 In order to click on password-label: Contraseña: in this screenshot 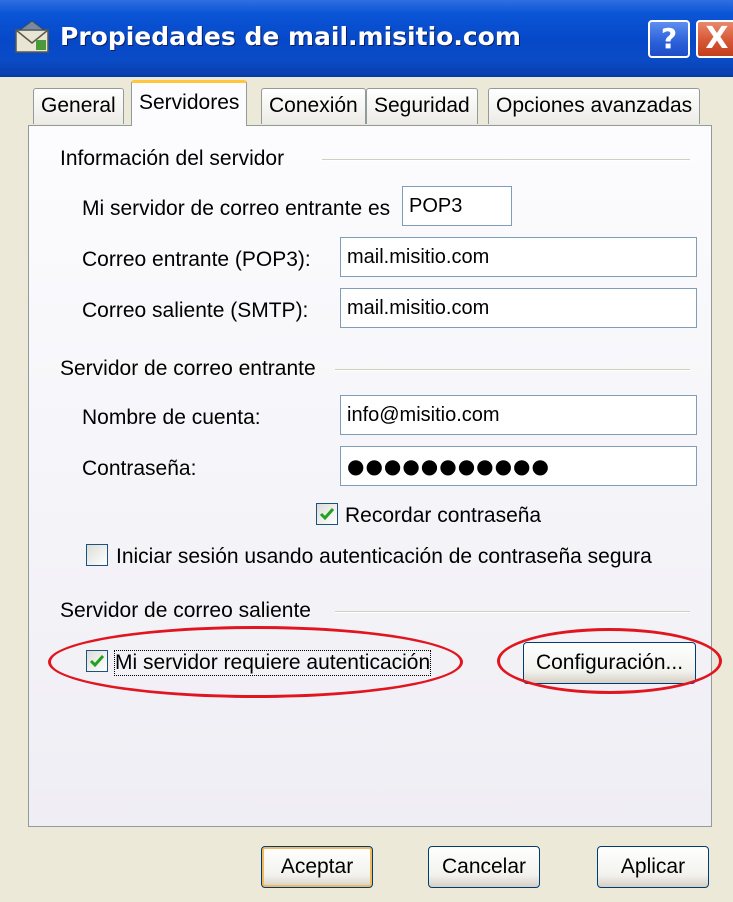, I will do `click(139, 468)`.